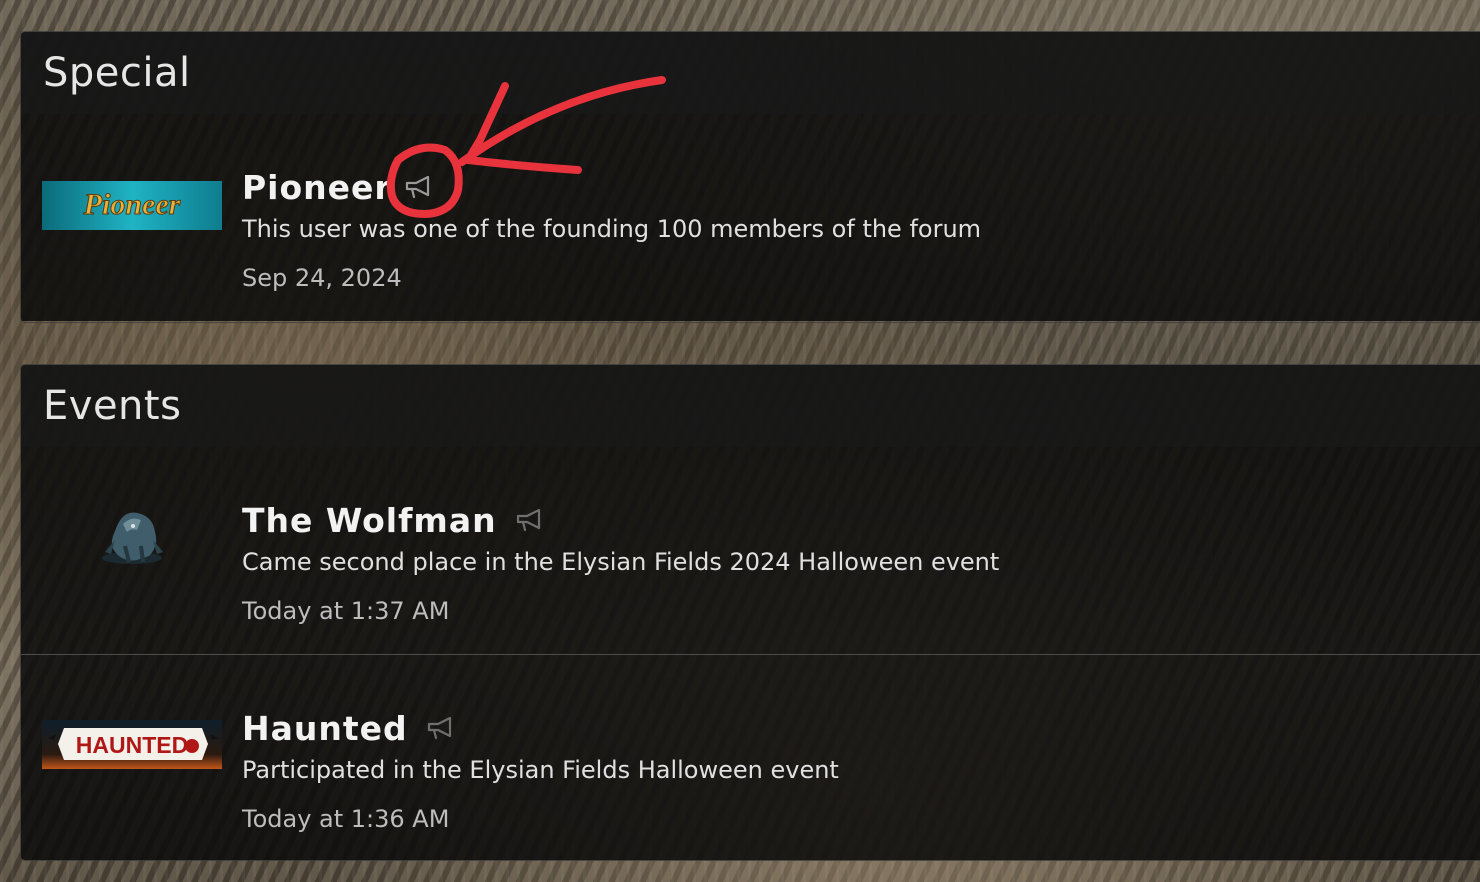 This screenshot has width=1480, height=882. I want to click on pioneer-banner-text: Pioneer, so click(132, 204).